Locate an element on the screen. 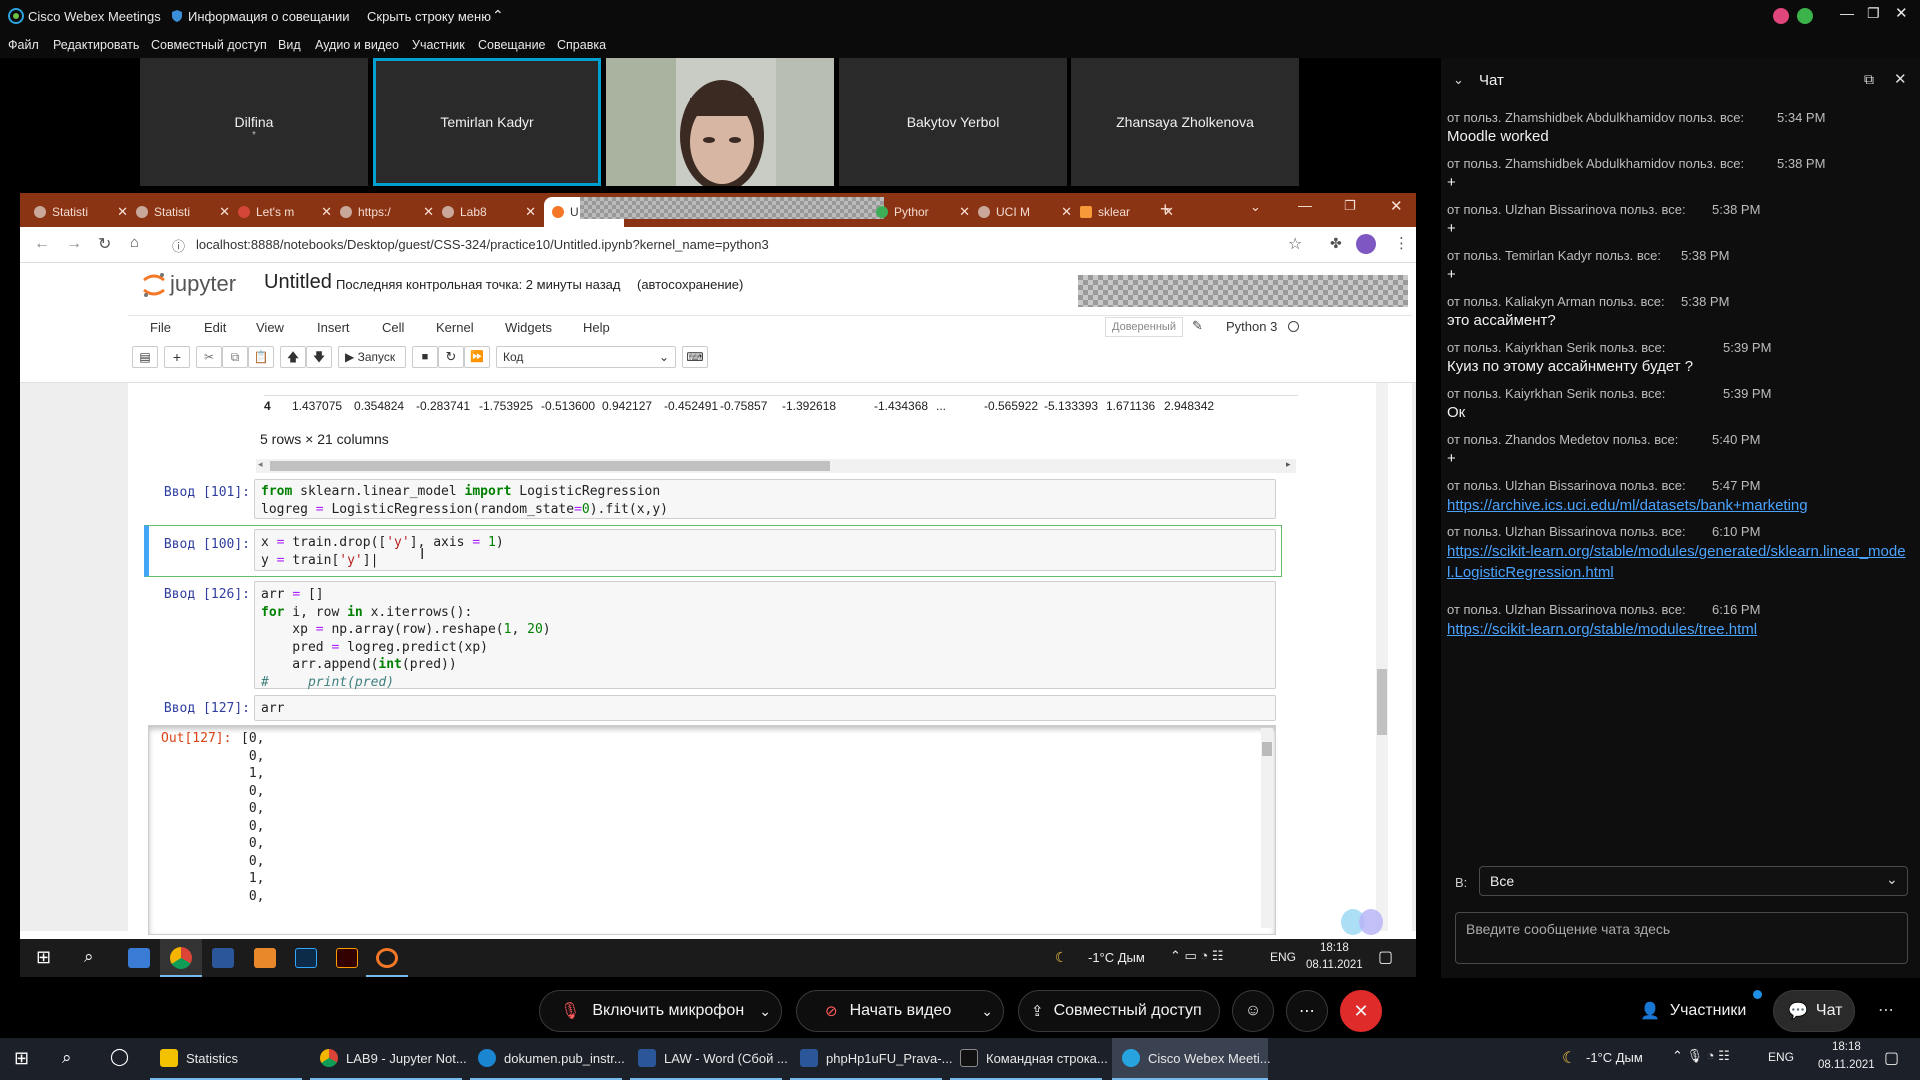  menu-meeting: Совещание is located at coordinates (512, 45).